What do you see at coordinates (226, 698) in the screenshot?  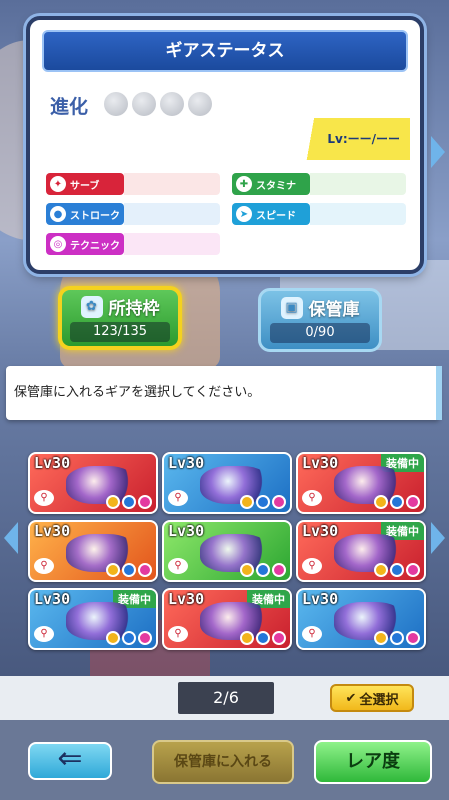 I see `page-indicator: 2/6` at bounding box center [226, 698].